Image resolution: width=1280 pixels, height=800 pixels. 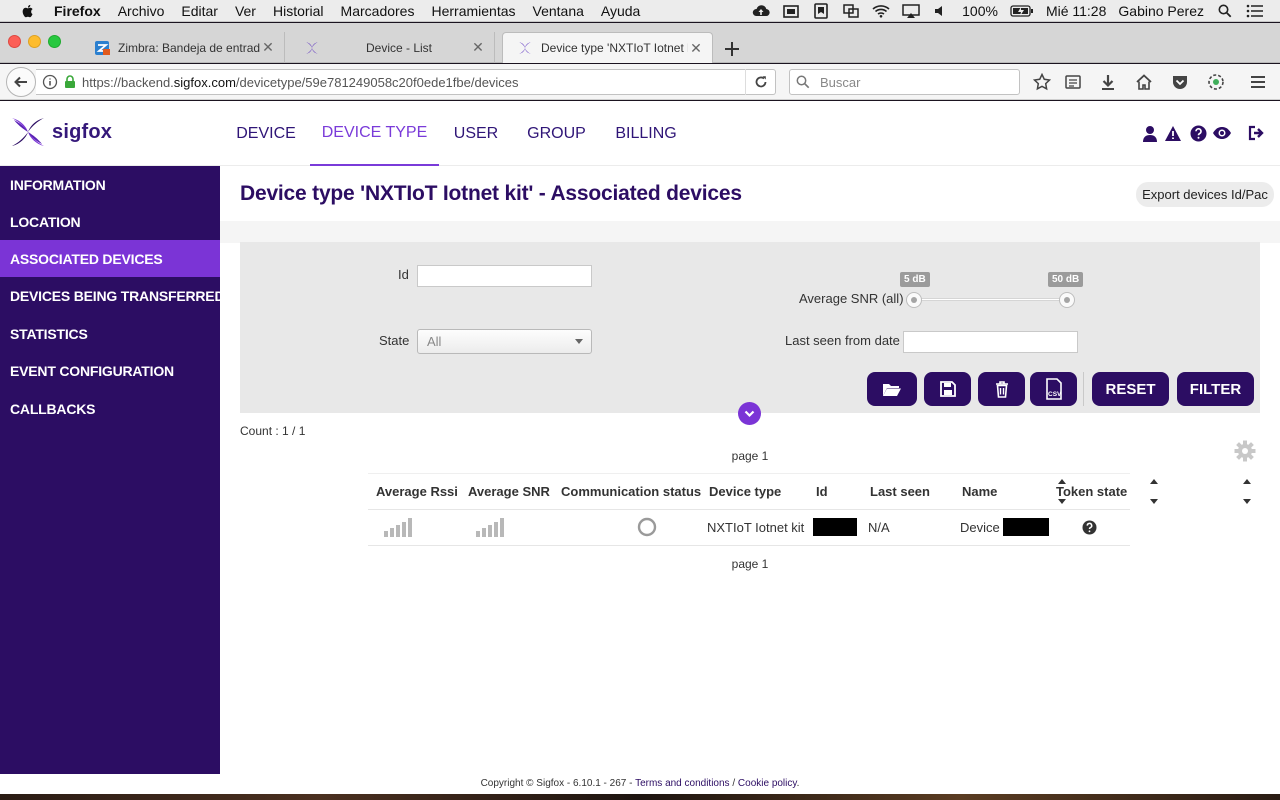 I want to click on tab-zimbra: Zimbra: Bandeja de entrada ( ✕, so click(x=182, y=47).